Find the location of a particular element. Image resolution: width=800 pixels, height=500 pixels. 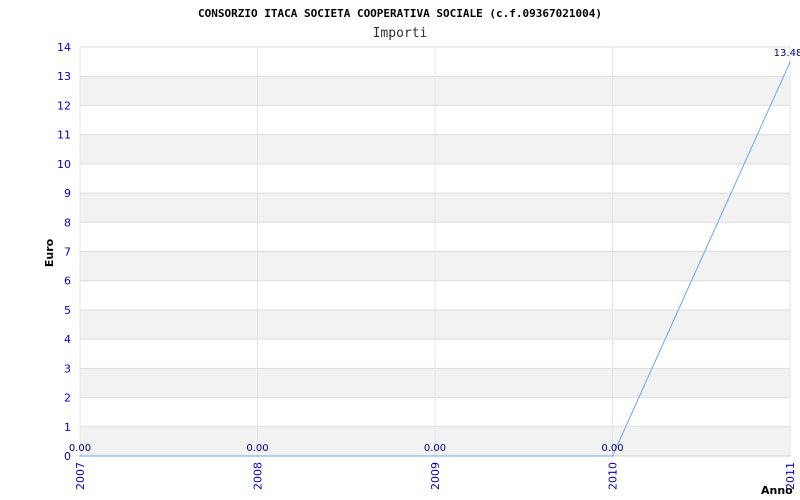

y-tick-label: 11 is located at coordinates (64, 135).